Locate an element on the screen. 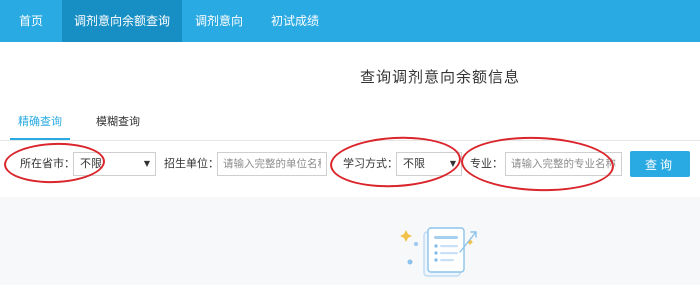 The height and width of the screenshot is (285, 700). province-select: 不限 ▼ is located at coordinates (114, 164).